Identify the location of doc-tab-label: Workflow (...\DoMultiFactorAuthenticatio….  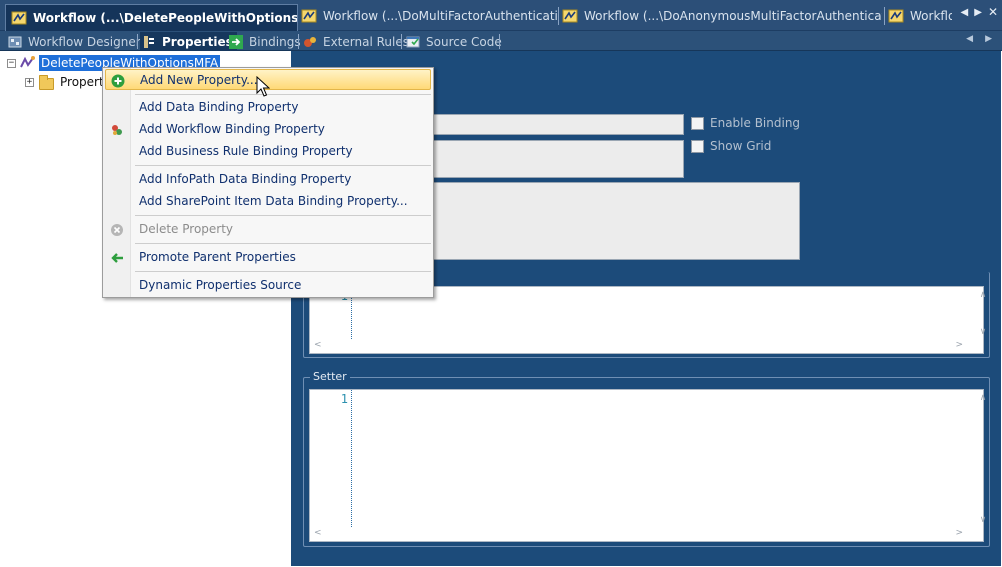
(440, 16).